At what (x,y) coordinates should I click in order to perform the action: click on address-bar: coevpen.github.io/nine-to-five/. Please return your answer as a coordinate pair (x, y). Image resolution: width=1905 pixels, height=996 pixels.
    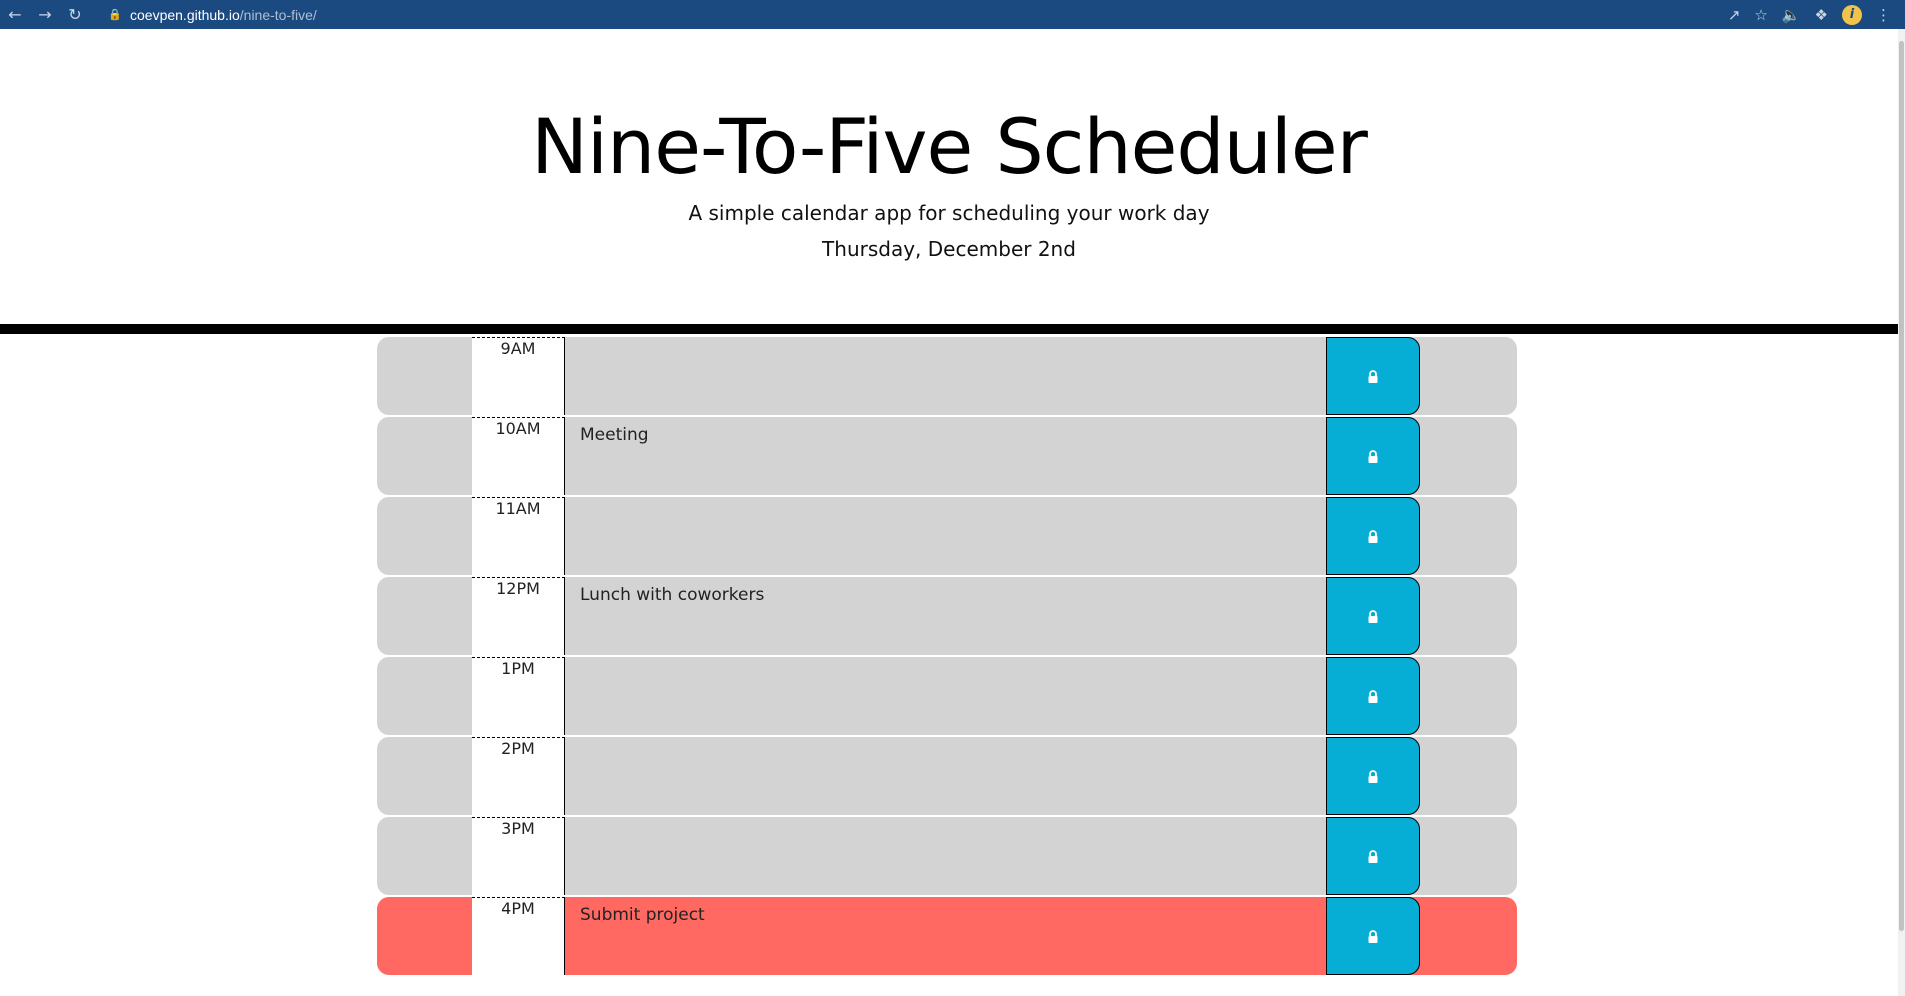
    Looking at the image, I should click on (223, 15).